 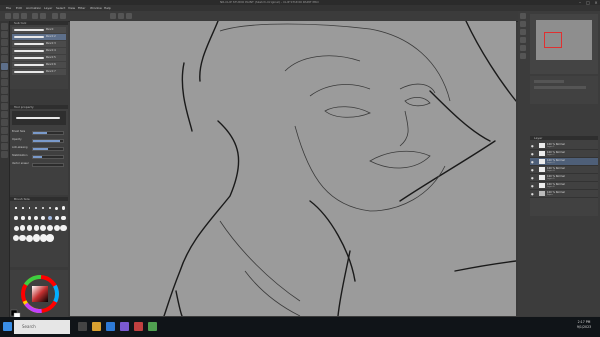 What do you see at coordinates (60, 8) in the screenshot?
I see `menu-select: Select` at bounding box center [60, 8].